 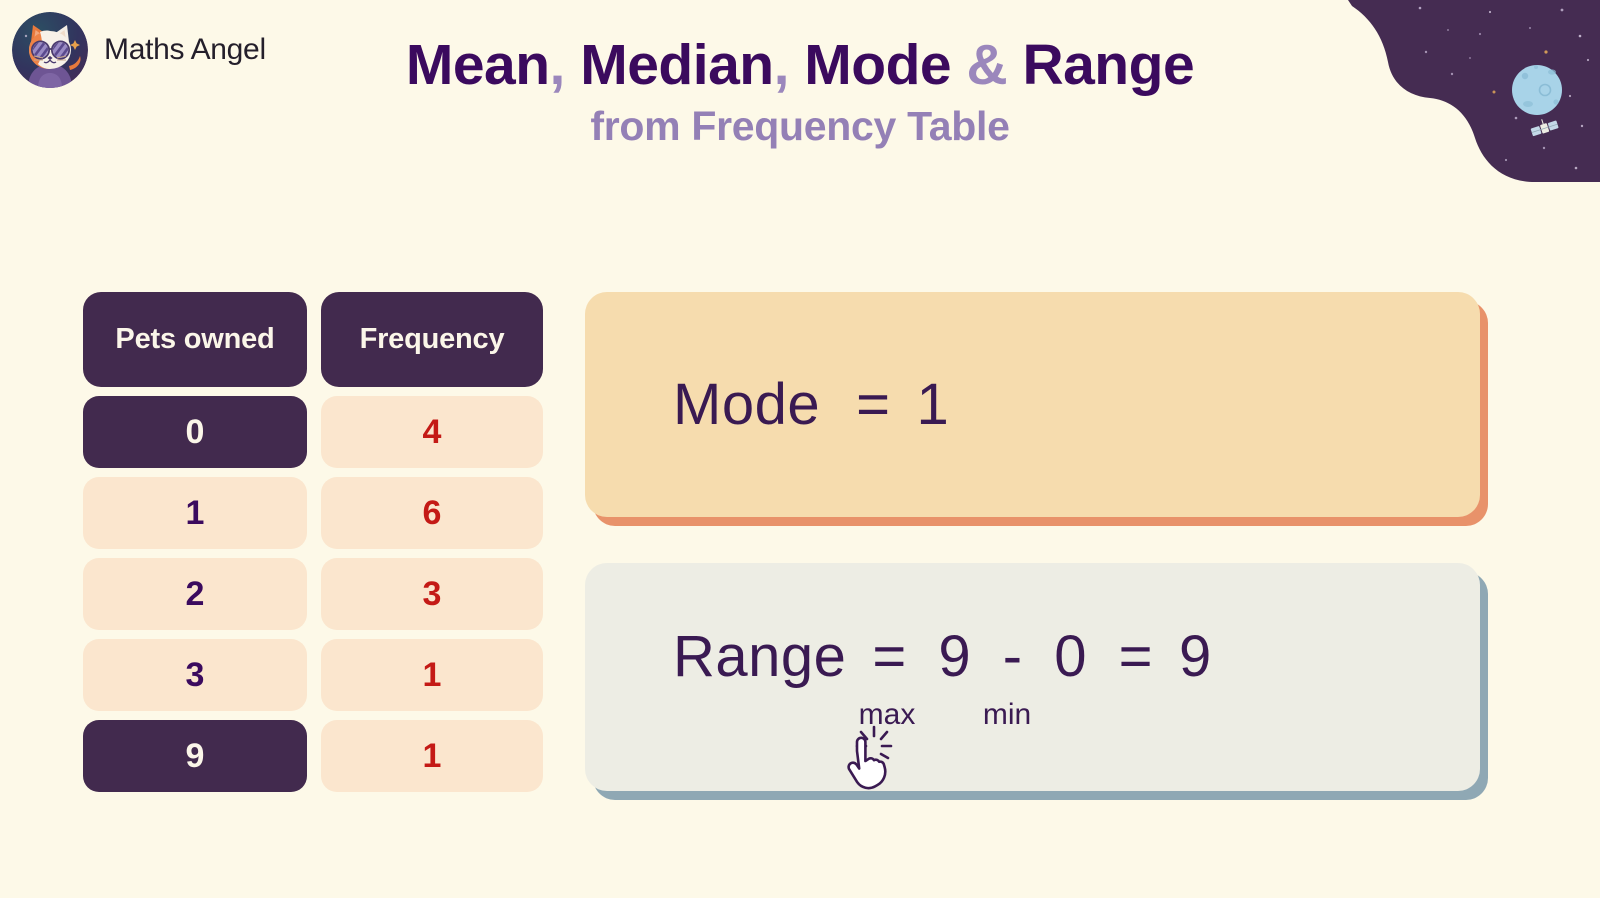 I want to click on range-min-value: 0, so click(x=1070, y=656).